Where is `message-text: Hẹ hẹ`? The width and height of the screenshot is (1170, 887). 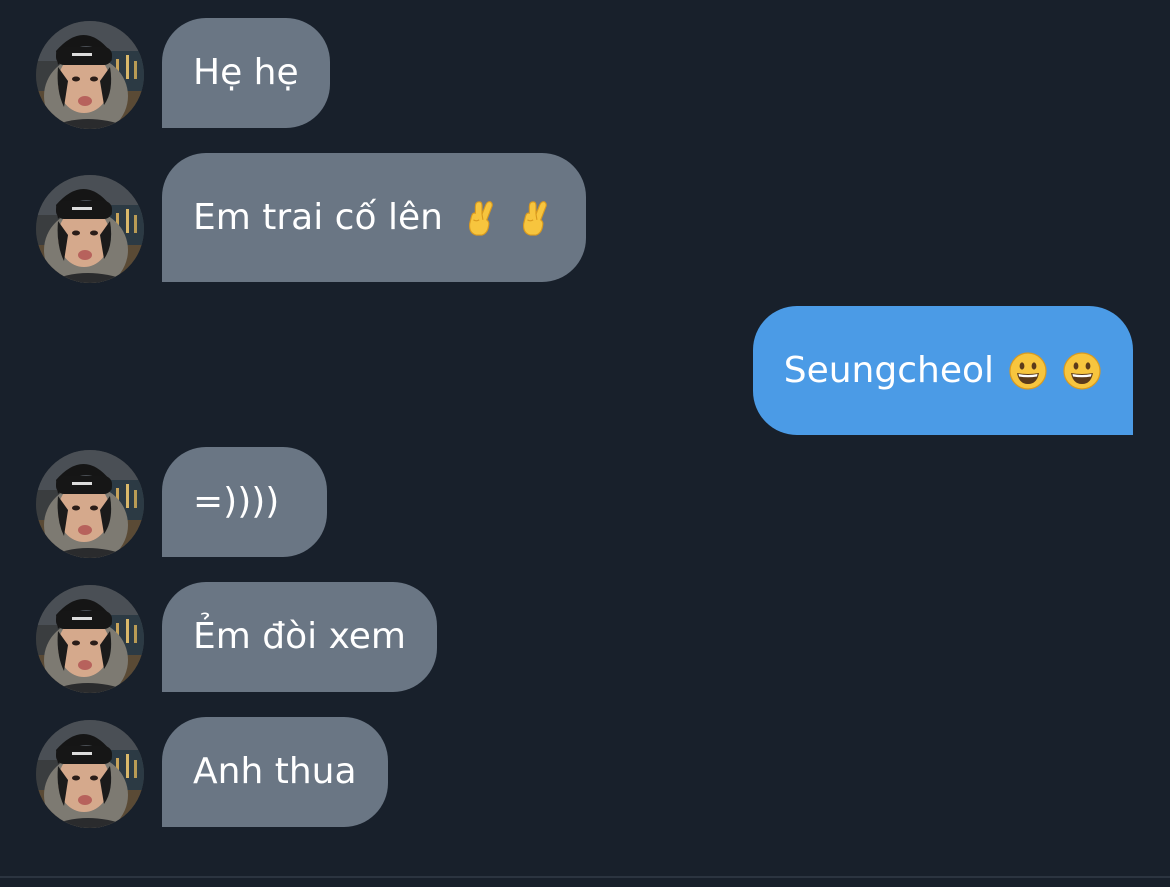
message-text: Hẹ hẹ is located at coordinates (246, 72).